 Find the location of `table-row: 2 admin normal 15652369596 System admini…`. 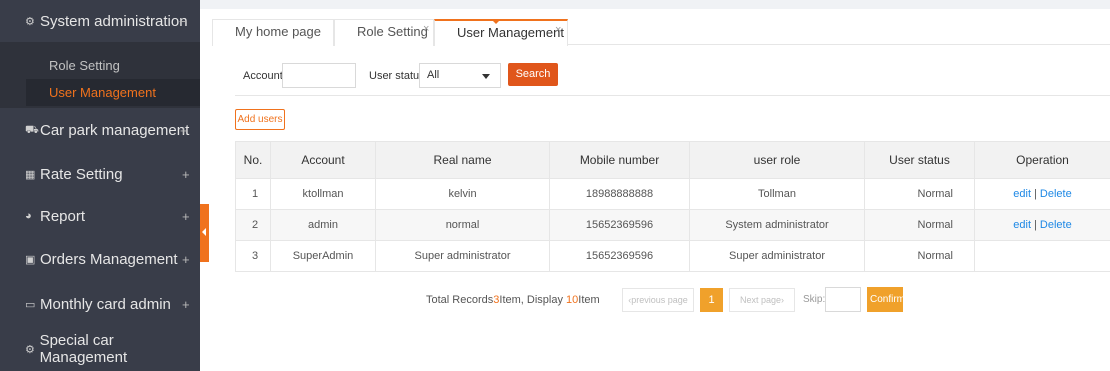

table-row: 2 admin normal 15652369596 System admini… is located at coordinates (672, 225).